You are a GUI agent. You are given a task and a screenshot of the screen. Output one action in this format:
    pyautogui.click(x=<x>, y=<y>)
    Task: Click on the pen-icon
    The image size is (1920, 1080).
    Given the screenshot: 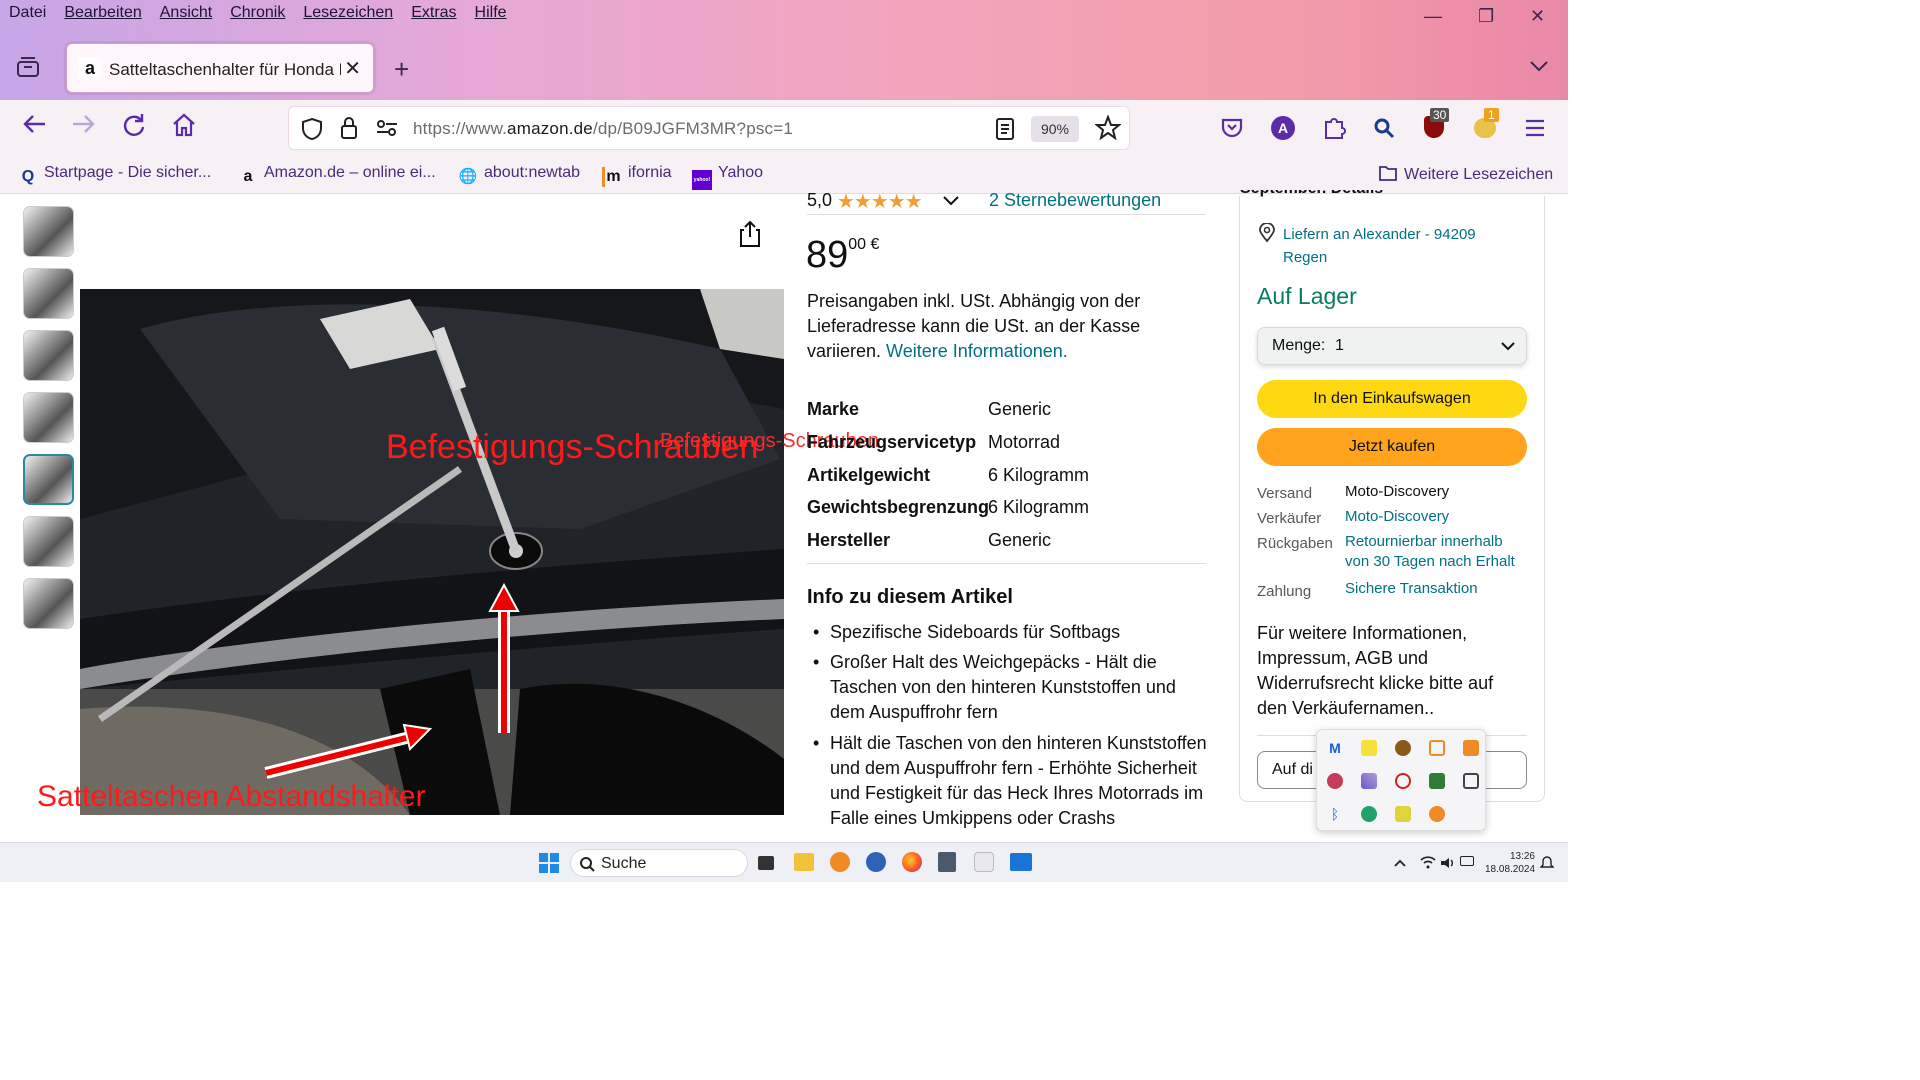 What is the action you would take?
    pyautogui.click(x=1369, y=781)
    